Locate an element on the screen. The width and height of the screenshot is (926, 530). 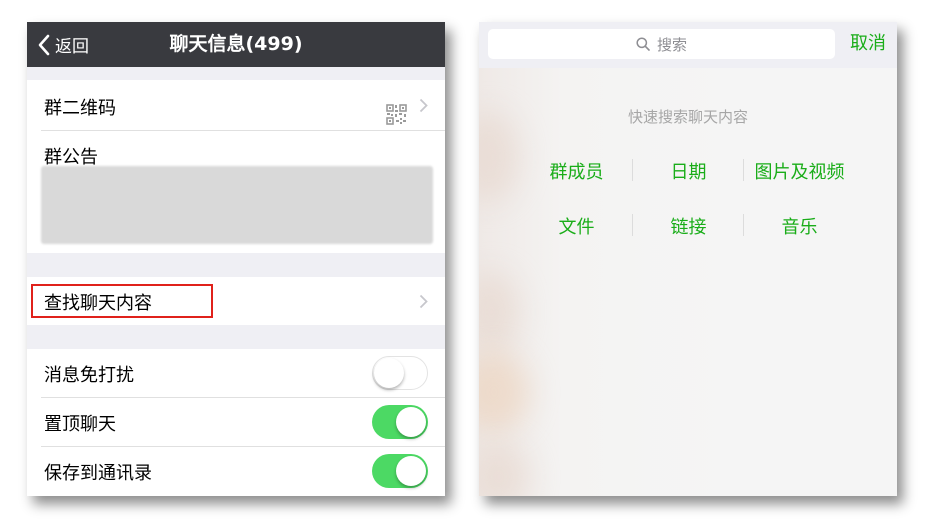
cancel-button: 取消 is located at coordinates (868, 44).